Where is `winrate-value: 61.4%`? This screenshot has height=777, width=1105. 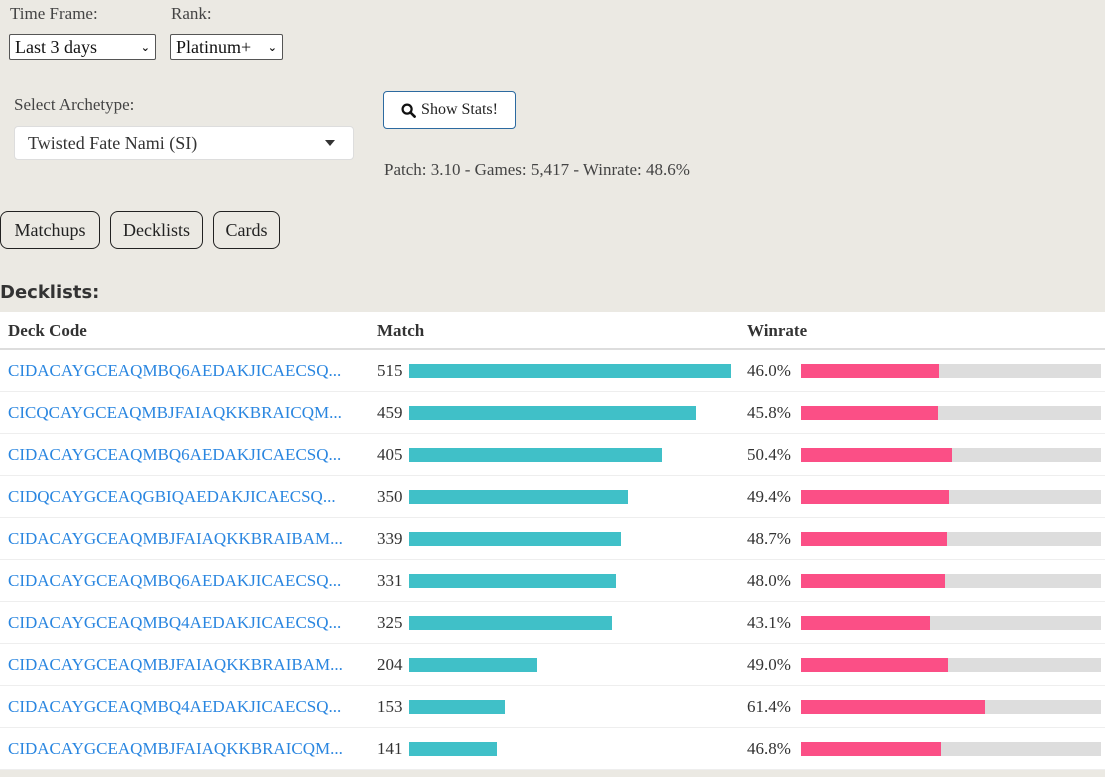
winrate-value: 61.4% is located at coordinates (769, 706).